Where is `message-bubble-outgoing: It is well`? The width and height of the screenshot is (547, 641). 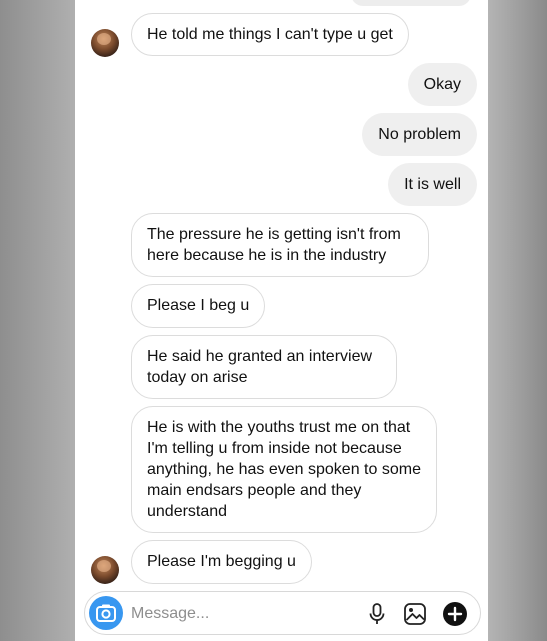
message-bubble-outgoing: It is well is located at coordinates (432, 184).